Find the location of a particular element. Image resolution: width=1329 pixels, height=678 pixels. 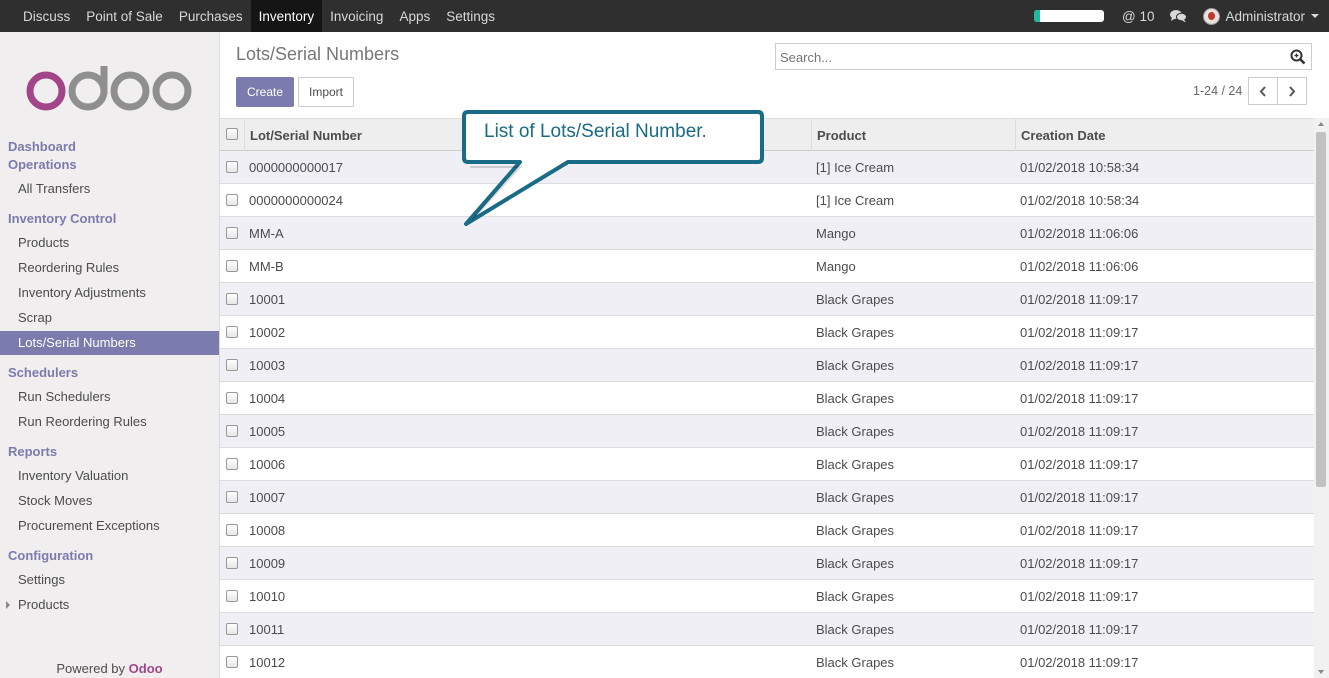

sidebar-item-reordering-rules: Reordering Rules is located at coordinates (68, 267).